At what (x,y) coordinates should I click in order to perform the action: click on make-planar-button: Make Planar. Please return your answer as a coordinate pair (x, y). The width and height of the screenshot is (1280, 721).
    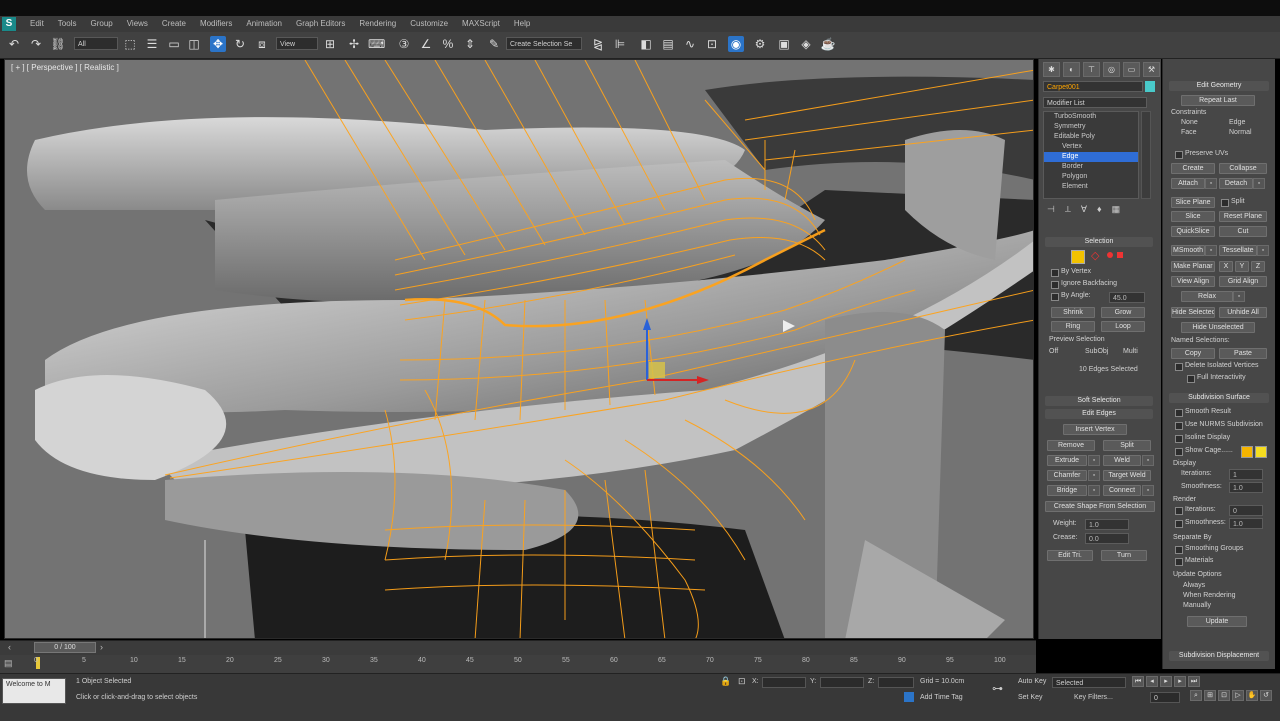
    Looking at the image, I should click on (1193, 266).